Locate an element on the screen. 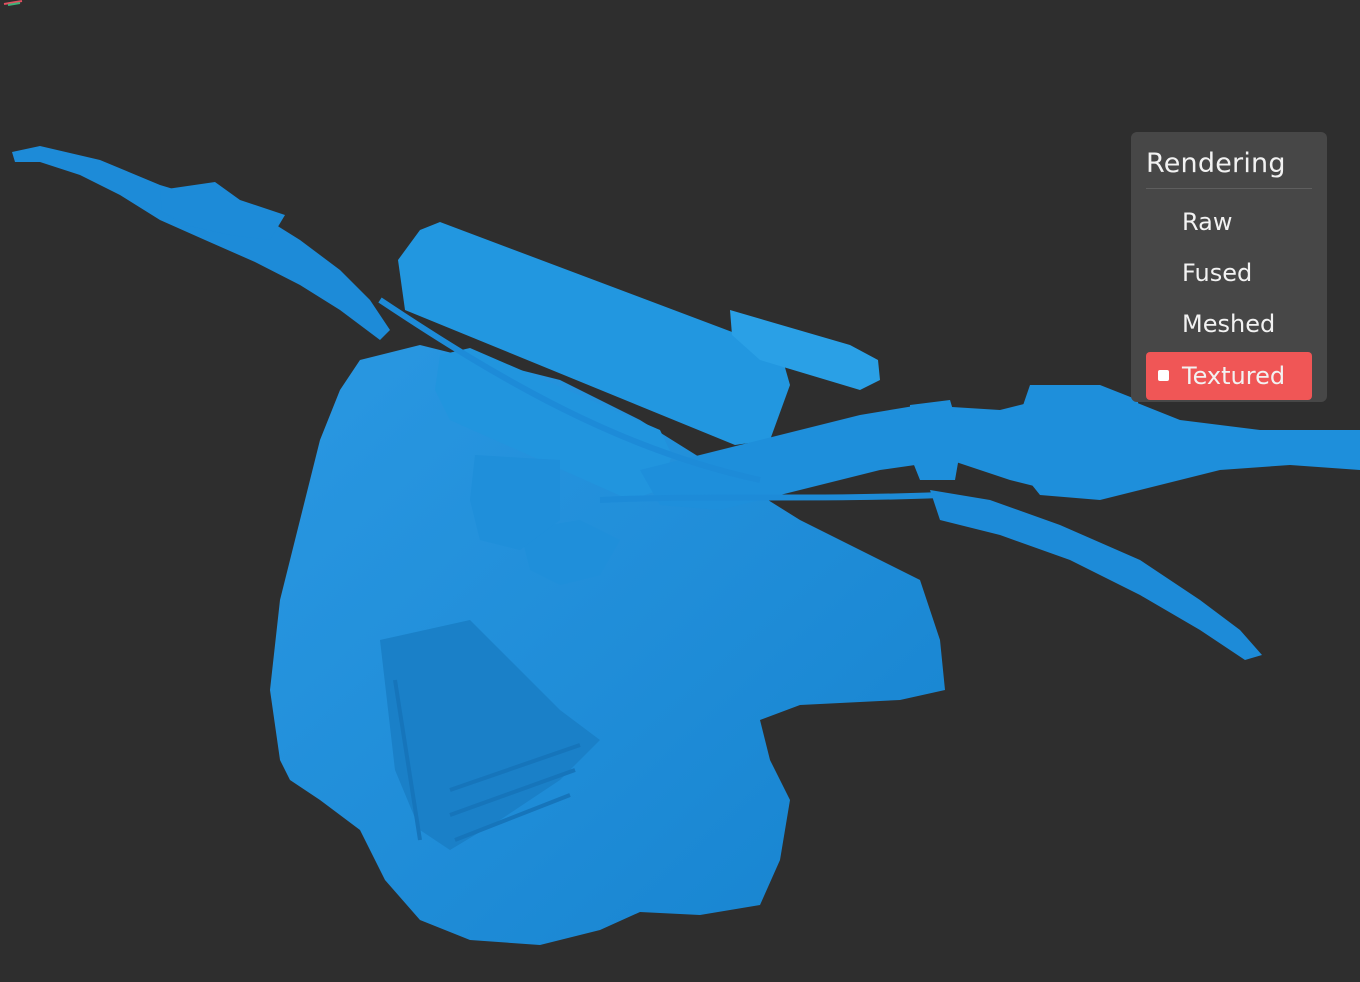  option-label: Meshed is located at coordinates (1229, 324).